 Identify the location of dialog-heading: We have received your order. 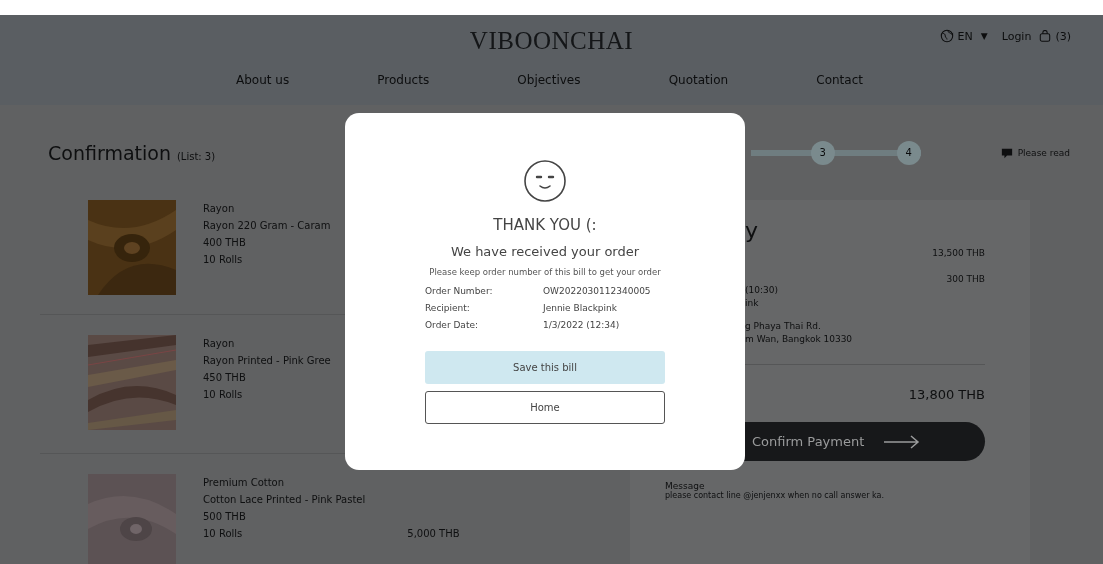
(545, 251).